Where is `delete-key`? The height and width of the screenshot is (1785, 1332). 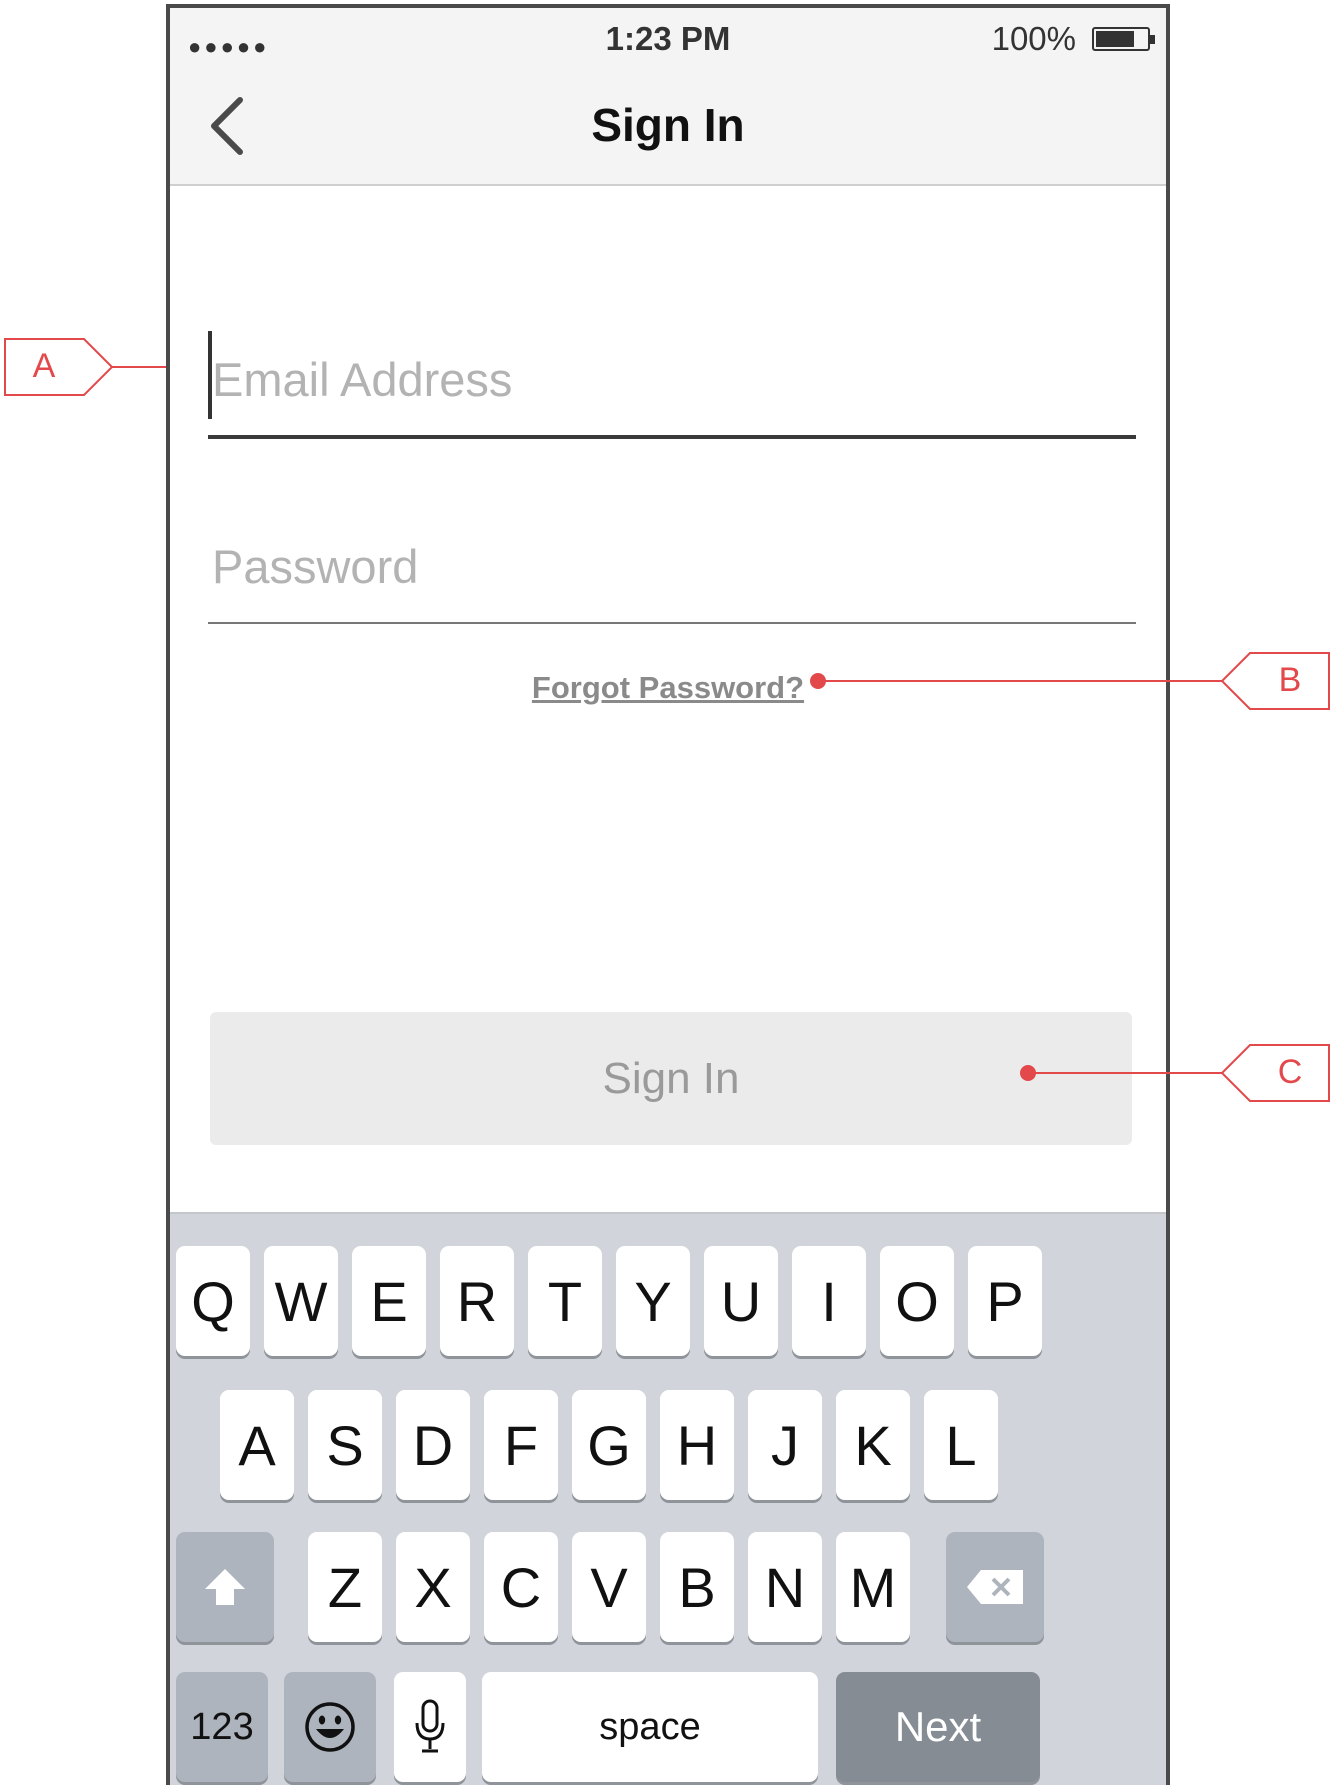 delete-key is located at coordinates (995, 1587).